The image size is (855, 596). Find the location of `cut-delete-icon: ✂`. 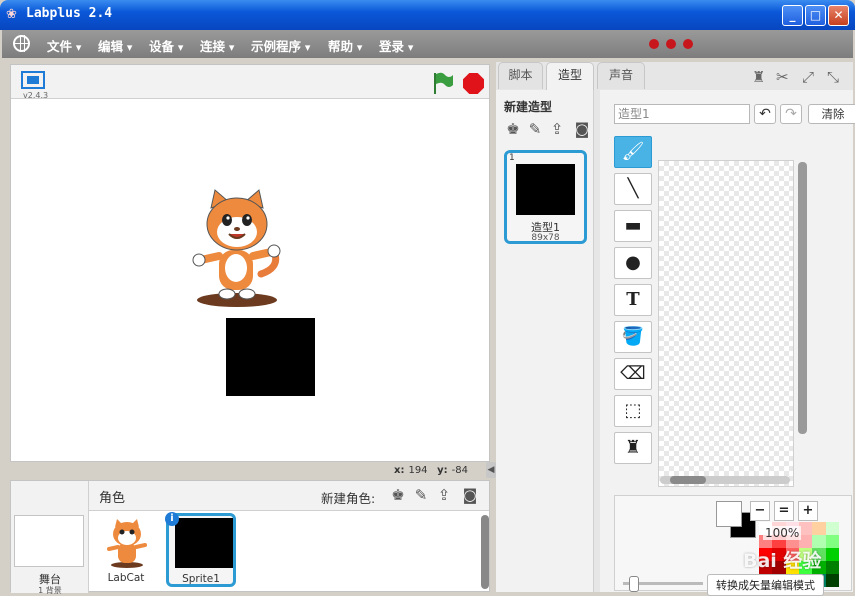

cut-delete-icon: ✂ is located at coordinates (782, 77).